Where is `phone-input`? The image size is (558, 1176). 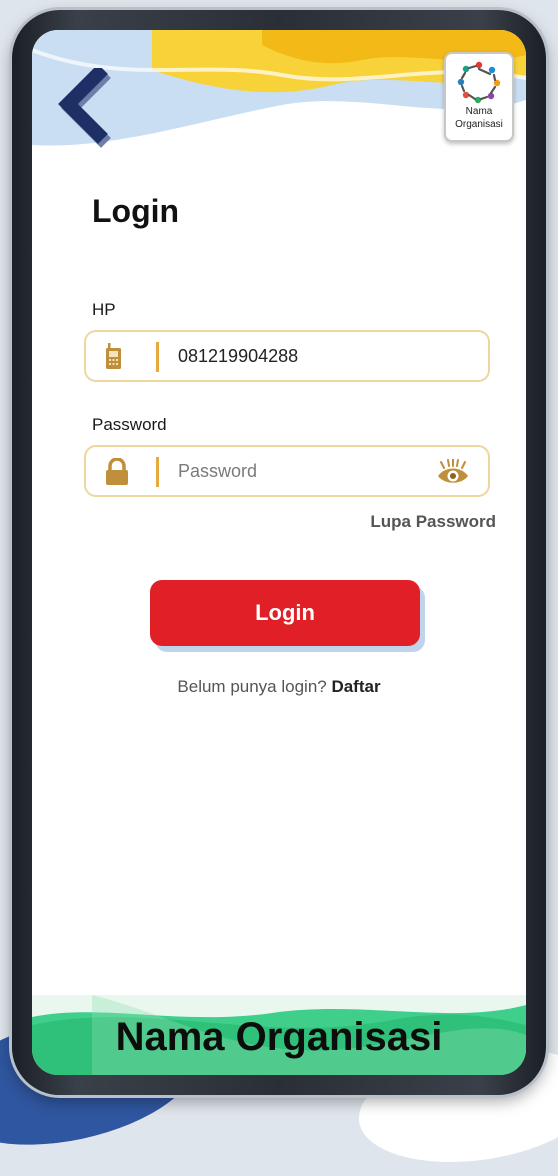
phone-input is located at coordinates (303, 356).